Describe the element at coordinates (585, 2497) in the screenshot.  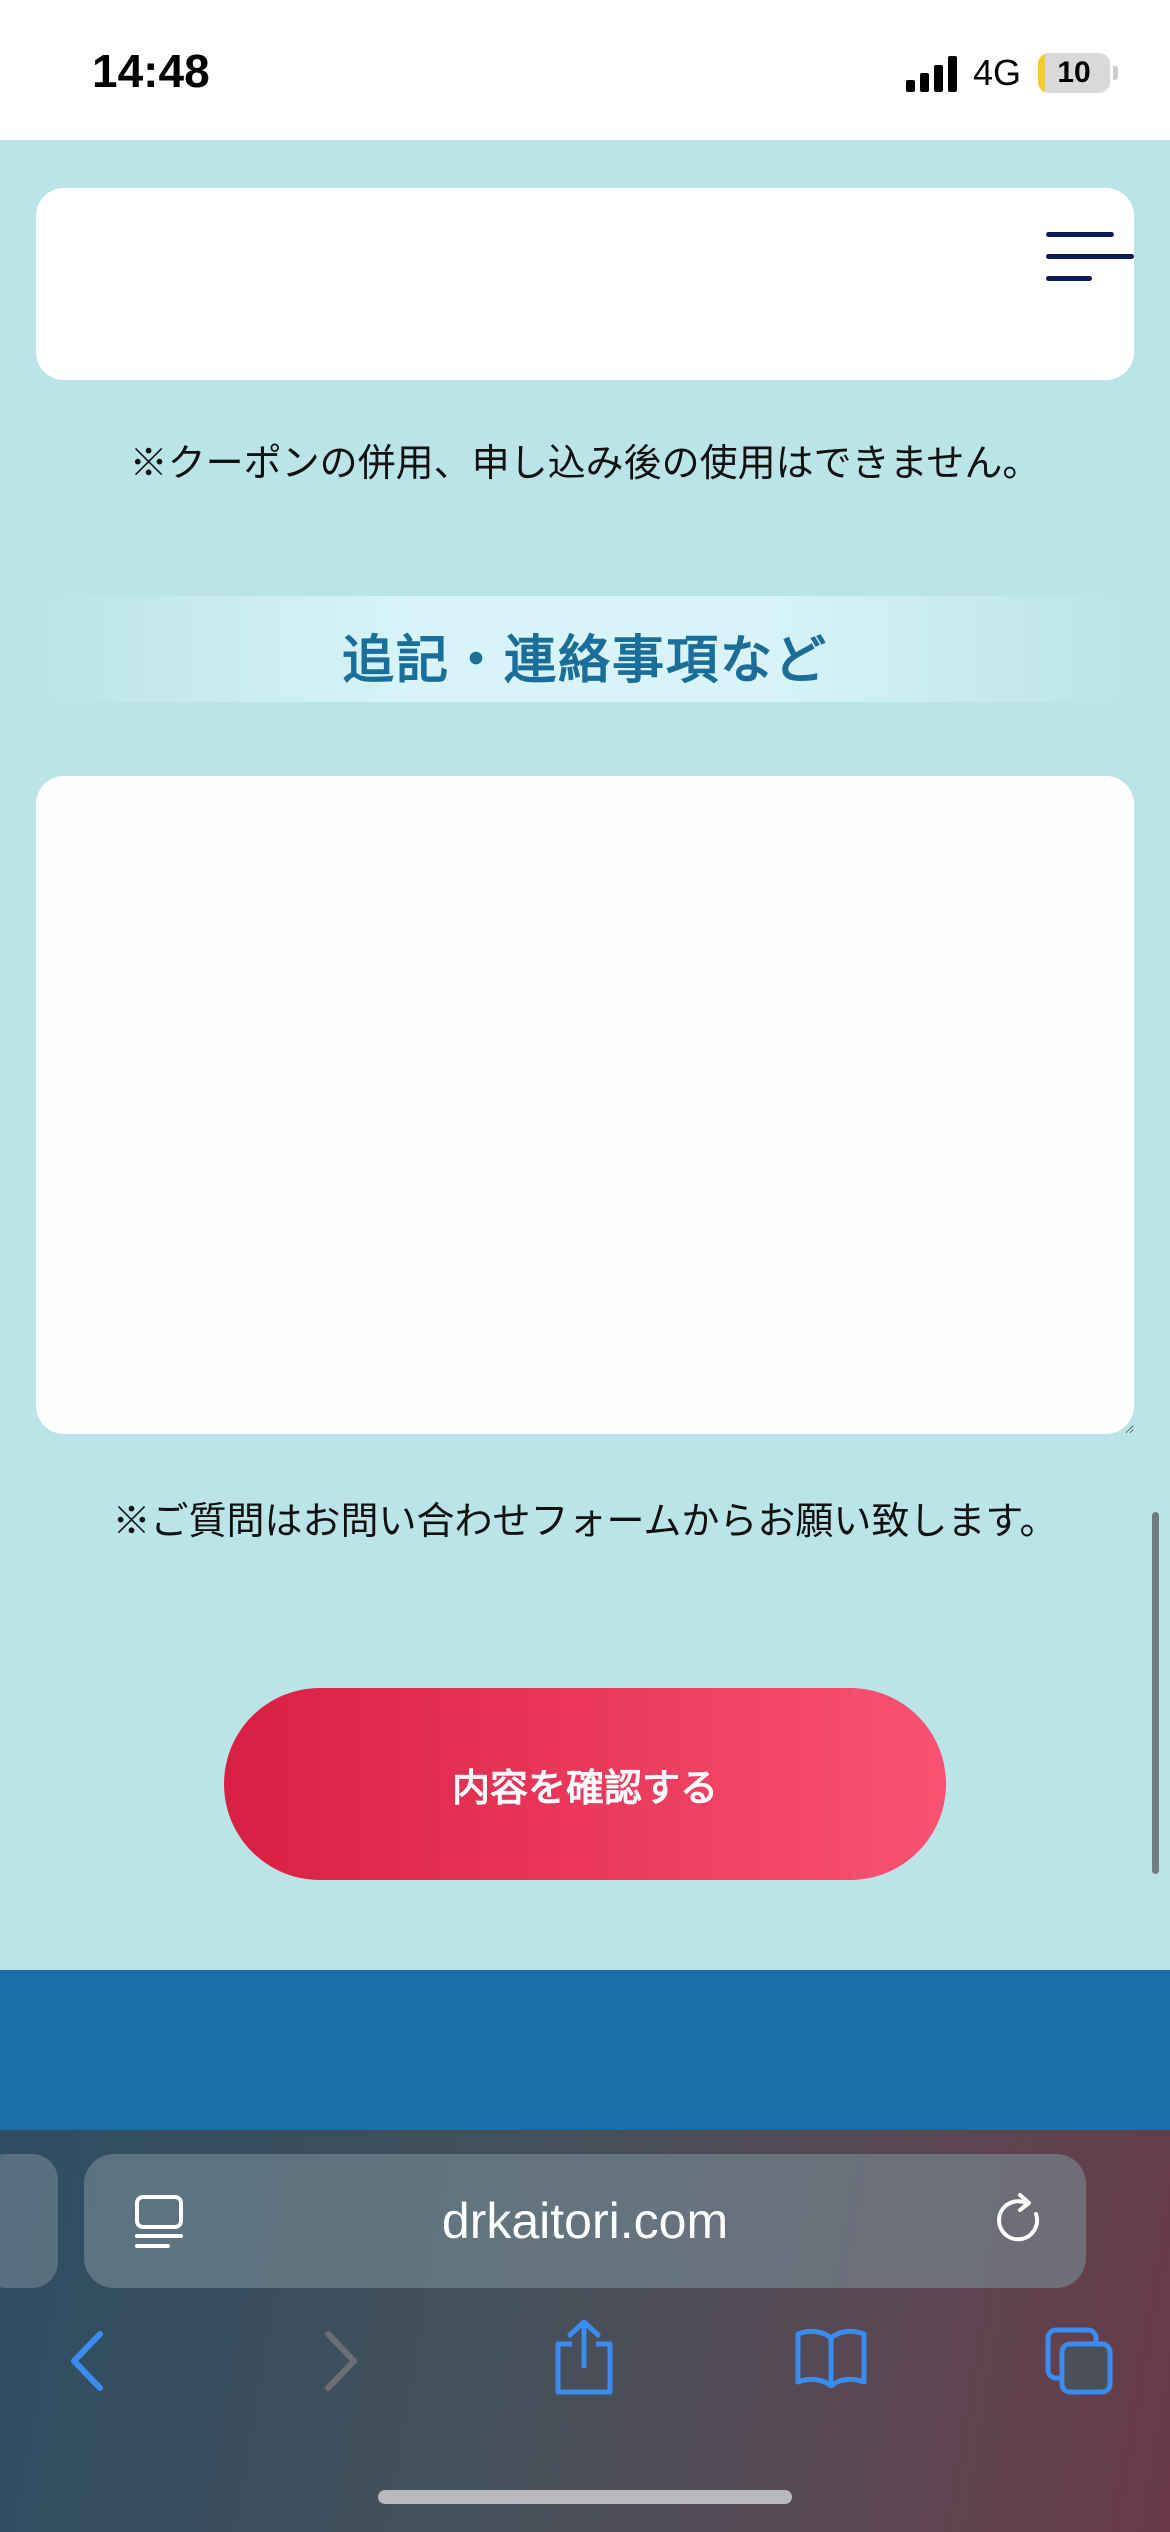
I see `home-indicator` at that location.